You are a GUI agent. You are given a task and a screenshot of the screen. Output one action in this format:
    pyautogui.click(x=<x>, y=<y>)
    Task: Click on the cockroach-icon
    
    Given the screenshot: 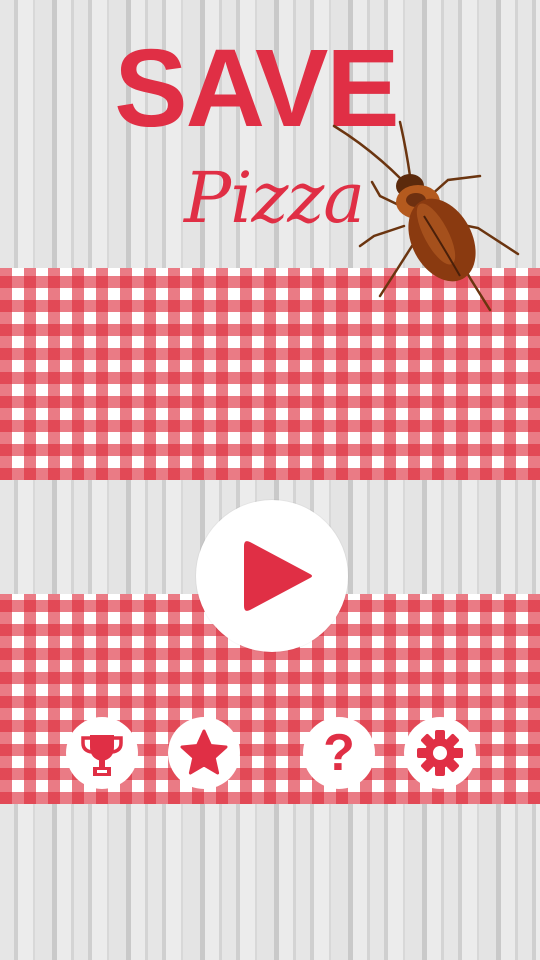 What is the action you would take?
    pyautogui.click(x=426, y=216)
    